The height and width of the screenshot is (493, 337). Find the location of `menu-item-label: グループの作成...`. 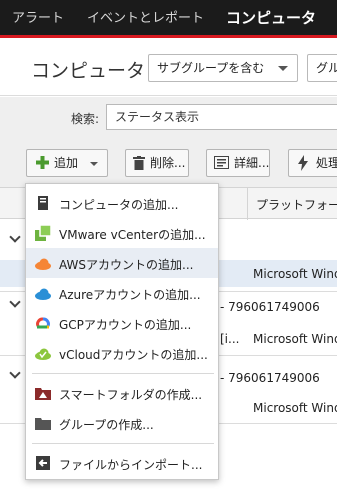

menu-item-label: グループの作成... is located at coordinates (106, 425).